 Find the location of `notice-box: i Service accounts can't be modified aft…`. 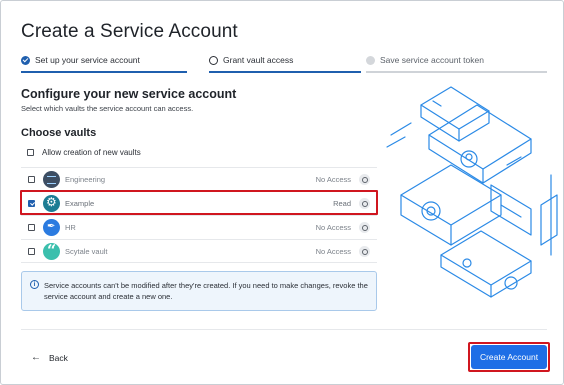

notice-box: i Service accounts can't be modified aft… is located at coordinates (199, 291).